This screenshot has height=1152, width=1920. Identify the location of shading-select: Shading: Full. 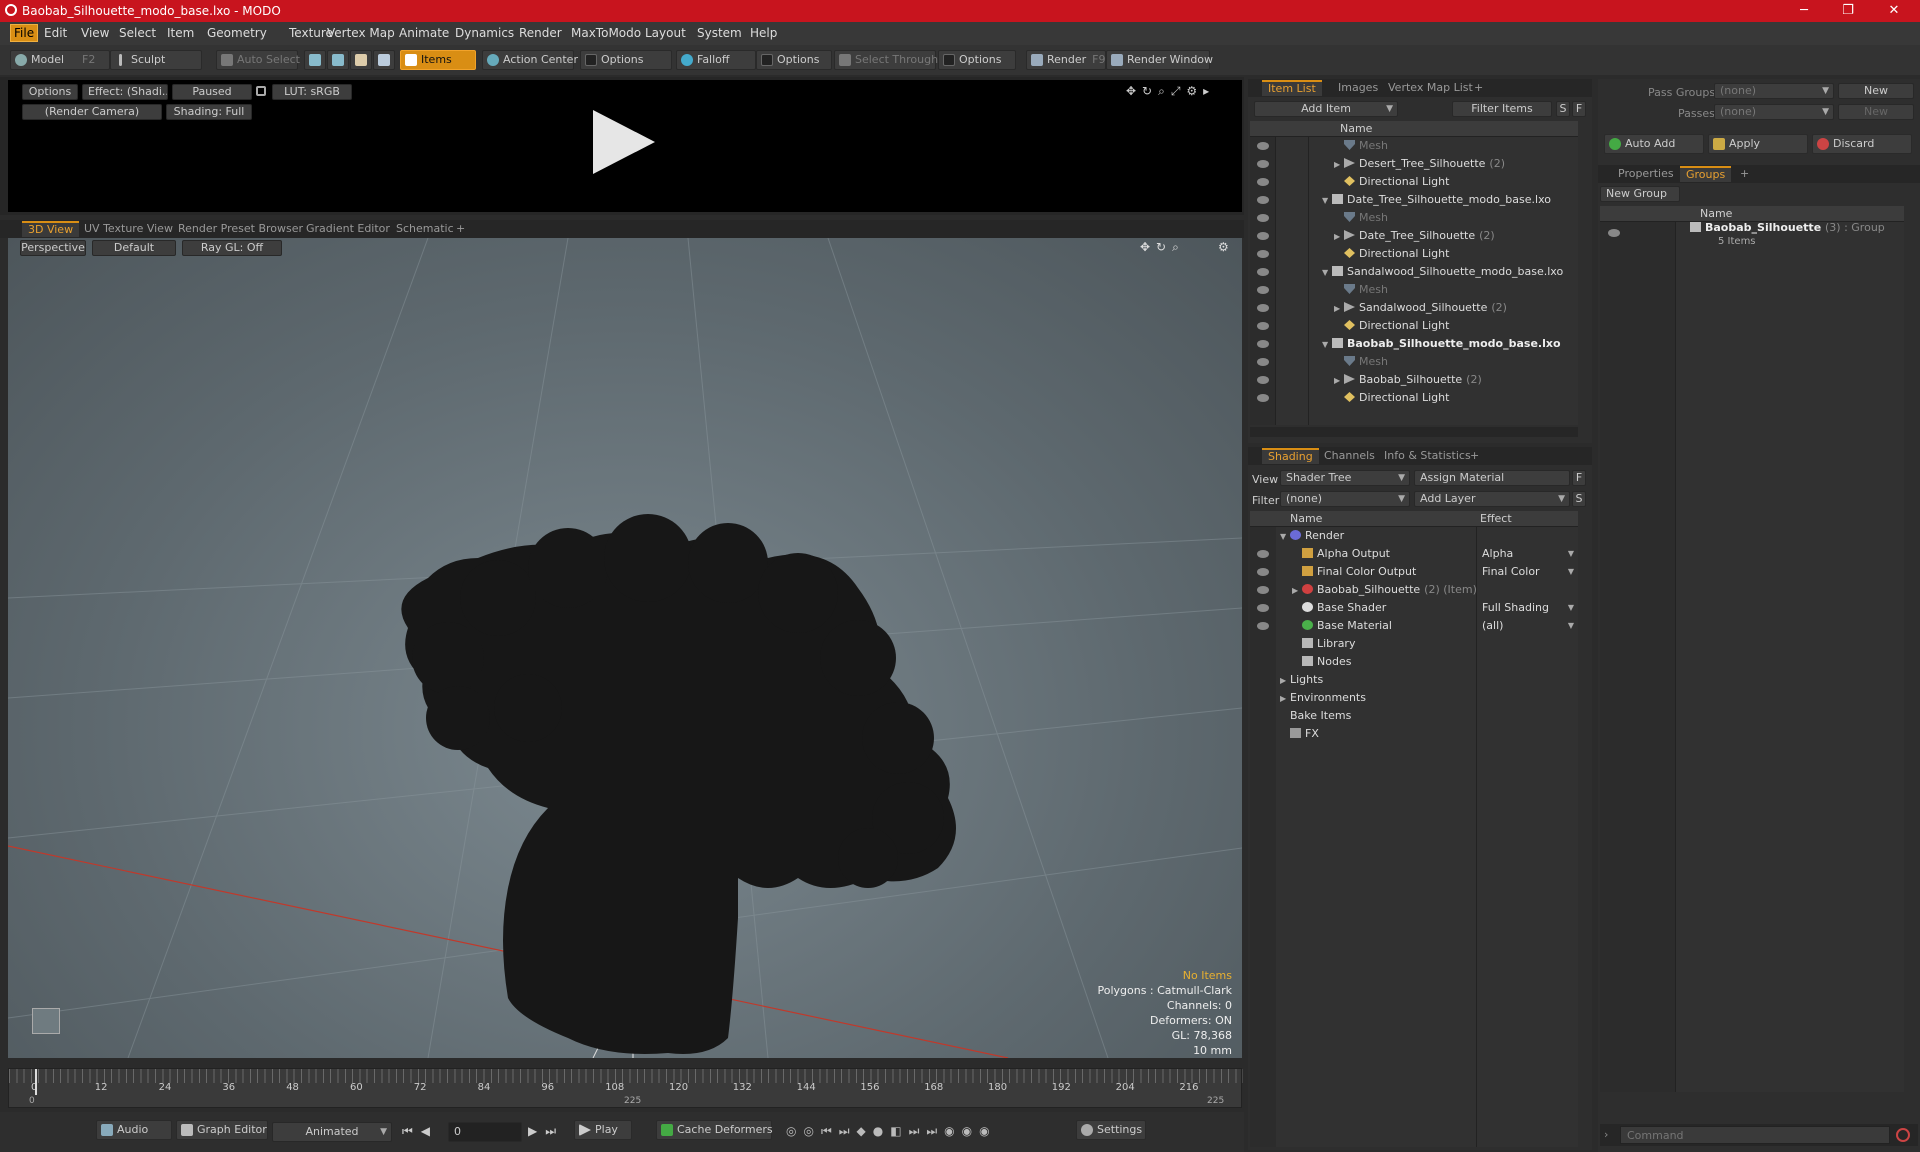
(209, 112).